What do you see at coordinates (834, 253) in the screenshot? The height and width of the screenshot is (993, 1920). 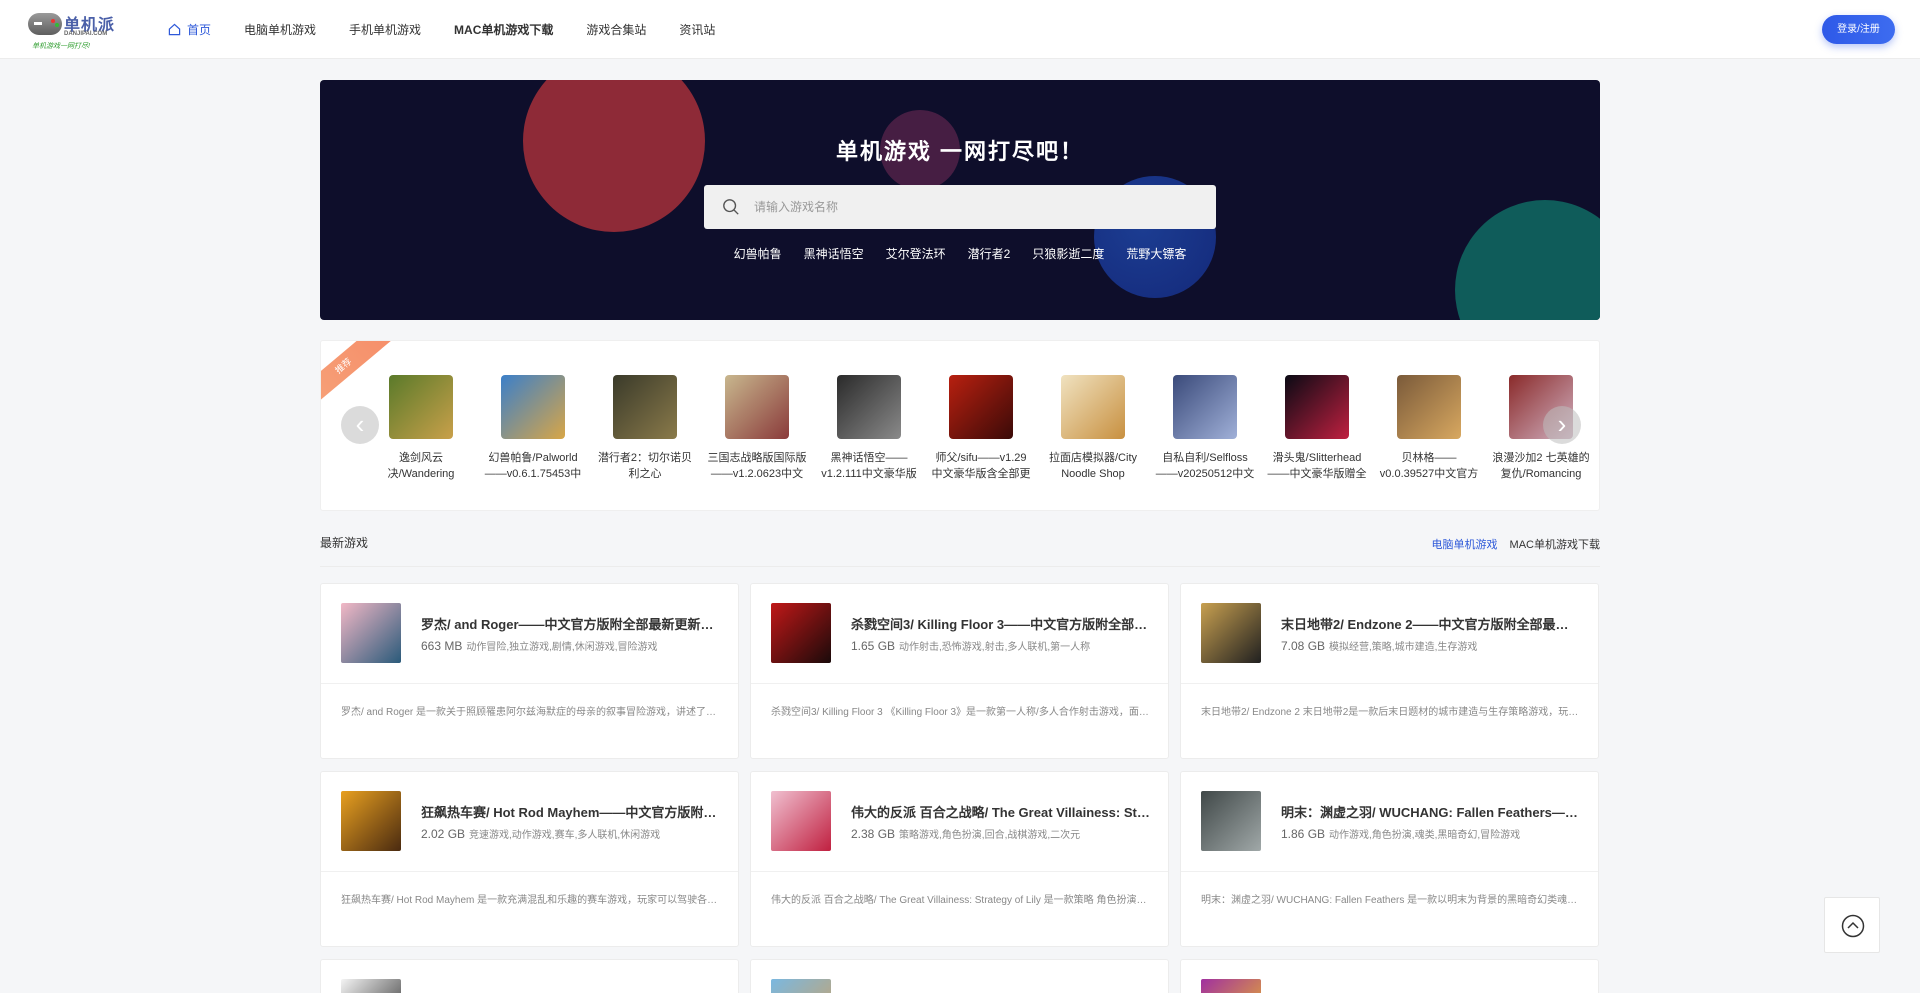 I see `hot-tag: 黑神话悟空` at bounding box center [834, 253].